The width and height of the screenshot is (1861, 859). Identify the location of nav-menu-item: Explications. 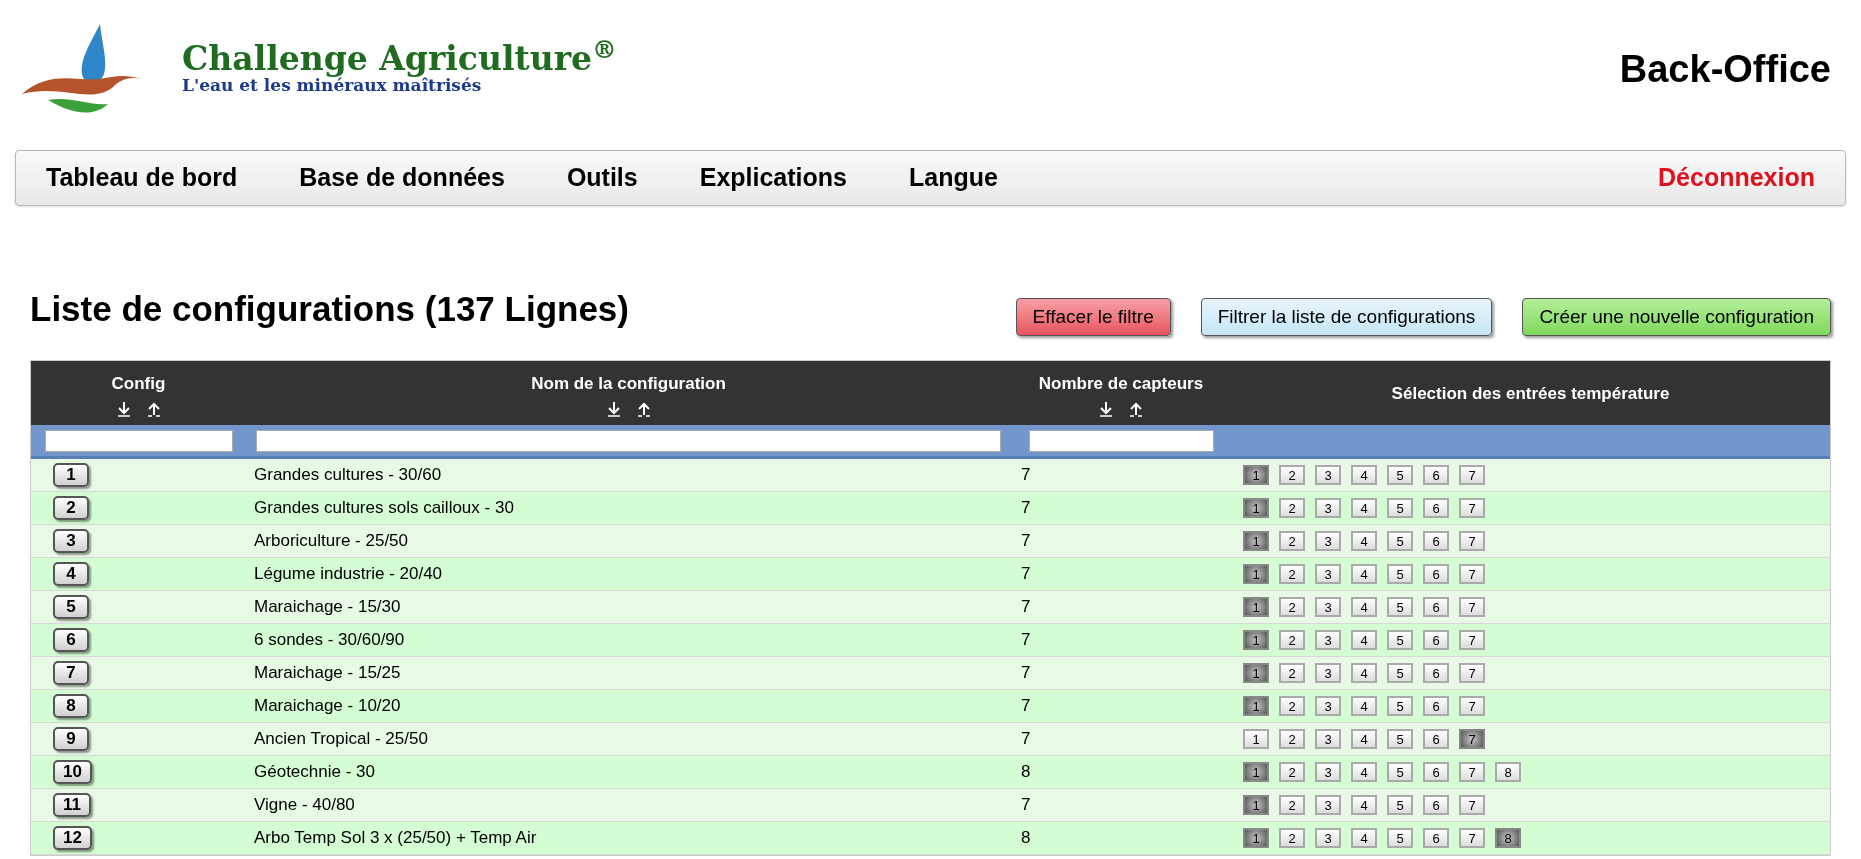
(773, 178).